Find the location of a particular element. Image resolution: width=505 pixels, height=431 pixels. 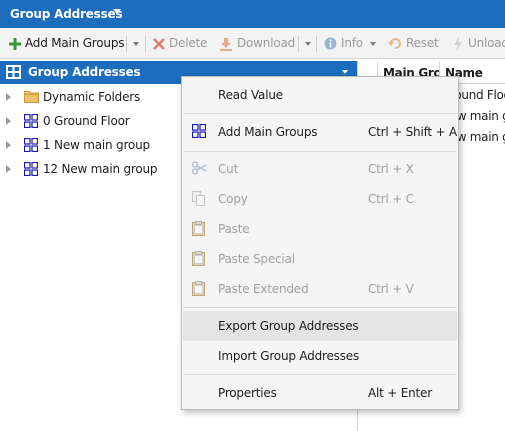

window-title: Group Addresses is located at coordinates (66, 14).